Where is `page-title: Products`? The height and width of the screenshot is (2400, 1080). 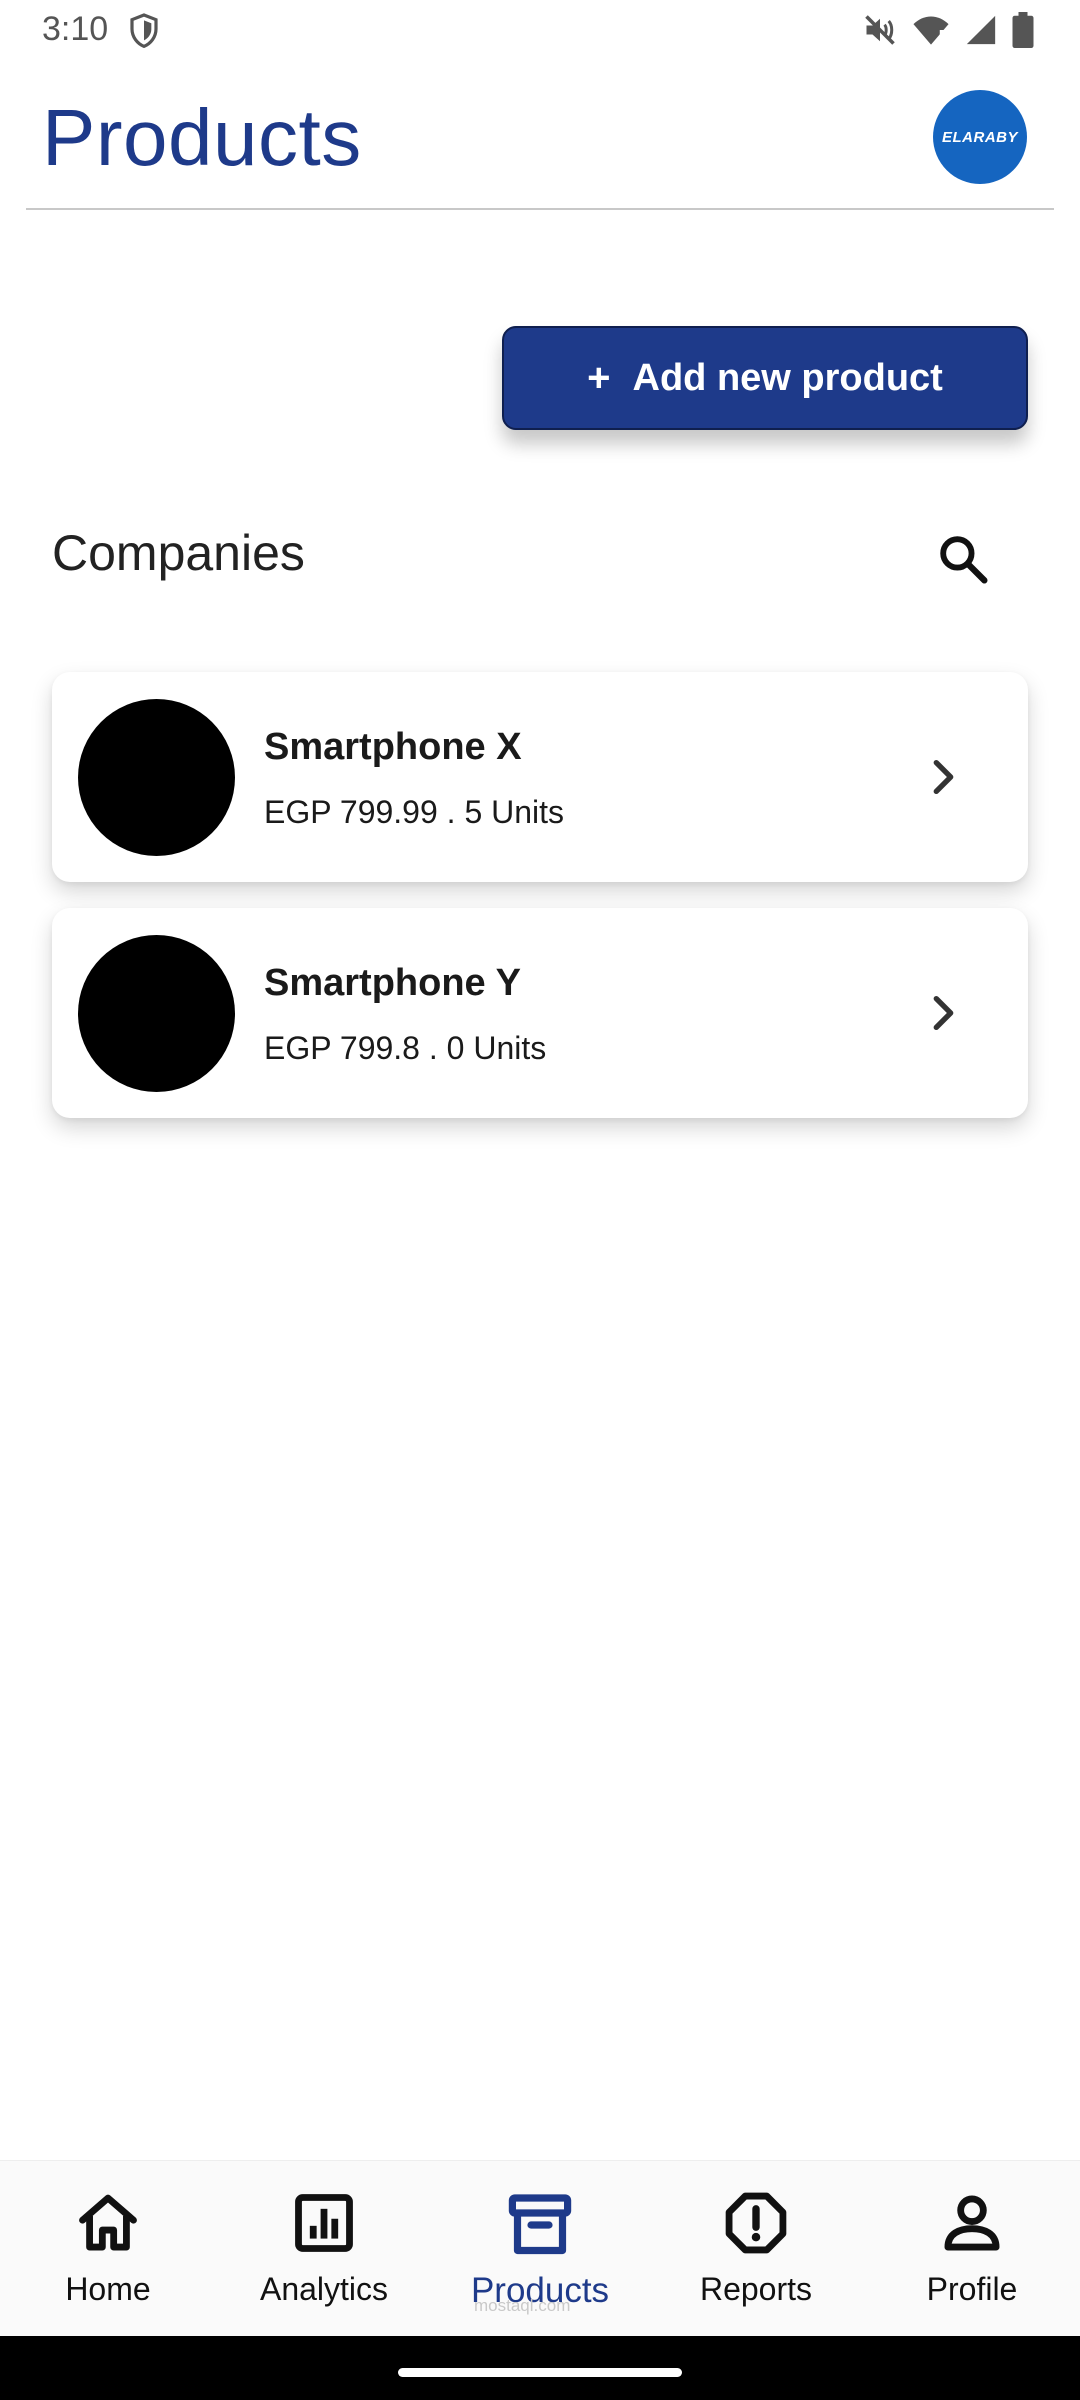
page-title: Products is located at coordinates (202, 137).